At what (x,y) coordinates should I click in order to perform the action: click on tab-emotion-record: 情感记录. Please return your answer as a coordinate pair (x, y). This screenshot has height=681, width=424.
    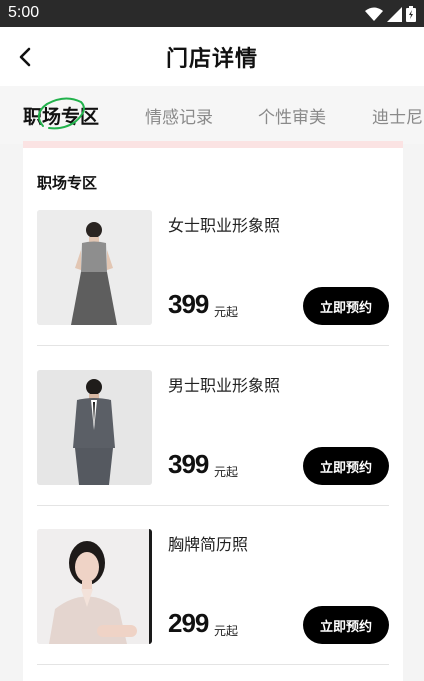
    Looking at the image, I should click on (179, 115).